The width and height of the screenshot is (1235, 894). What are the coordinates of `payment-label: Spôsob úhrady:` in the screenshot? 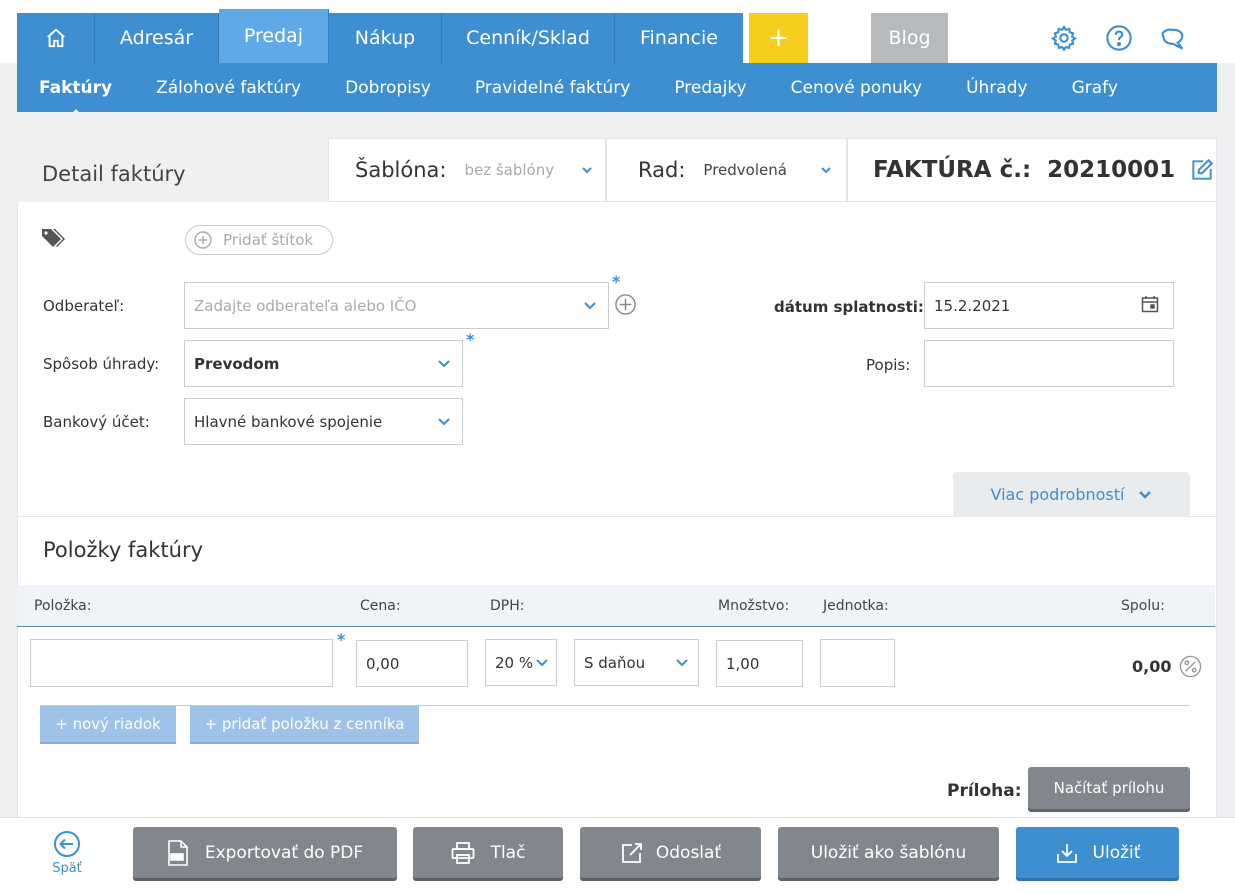 It's located at (101, 364).